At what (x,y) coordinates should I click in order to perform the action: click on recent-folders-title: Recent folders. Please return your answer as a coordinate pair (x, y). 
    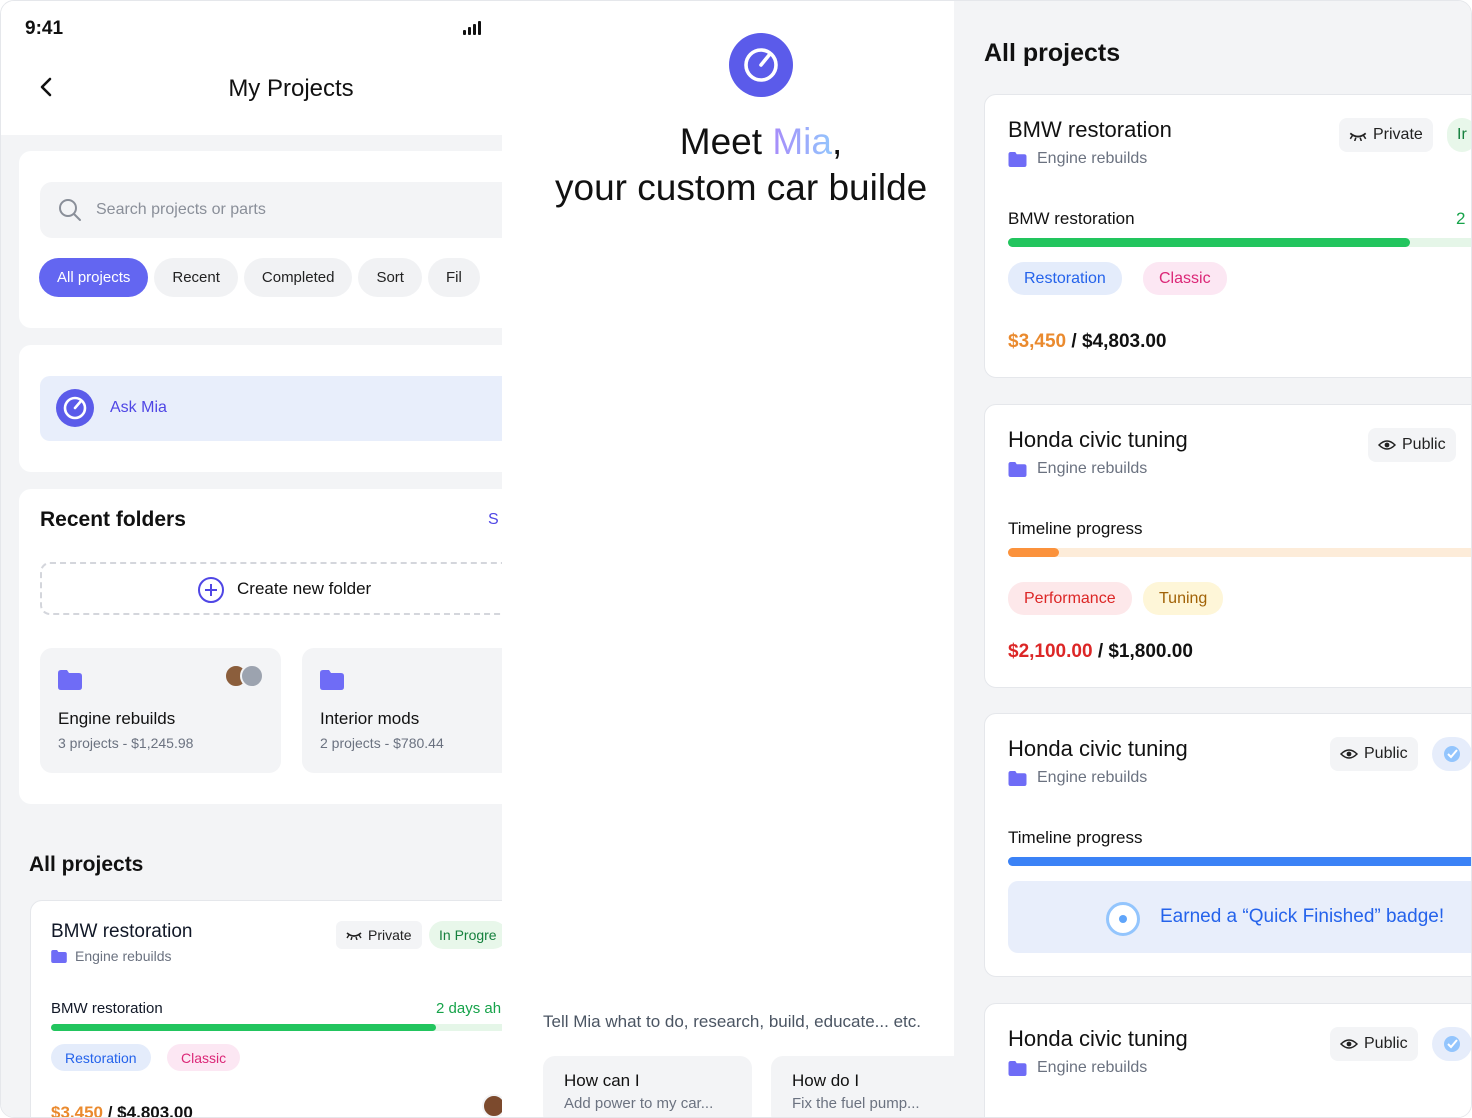
    Looking at the image, I should click on (113, 519).